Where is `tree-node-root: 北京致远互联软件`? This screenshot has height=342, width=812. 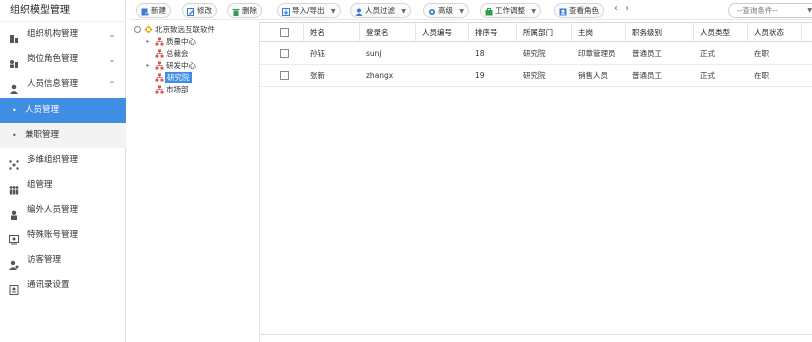 tree-node-root: 北京致远互联软件 is located at coordinates (192, 29).